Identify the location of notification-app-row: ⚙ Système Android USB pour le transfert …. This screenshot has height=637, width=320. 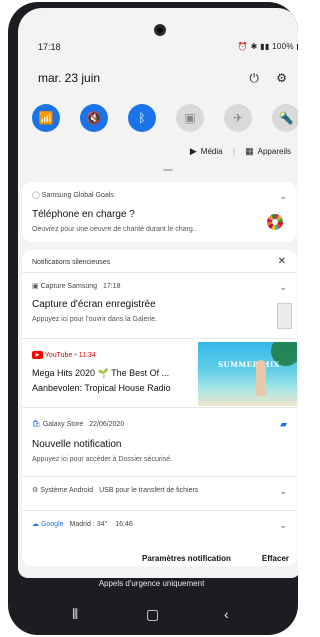
(115, 490).